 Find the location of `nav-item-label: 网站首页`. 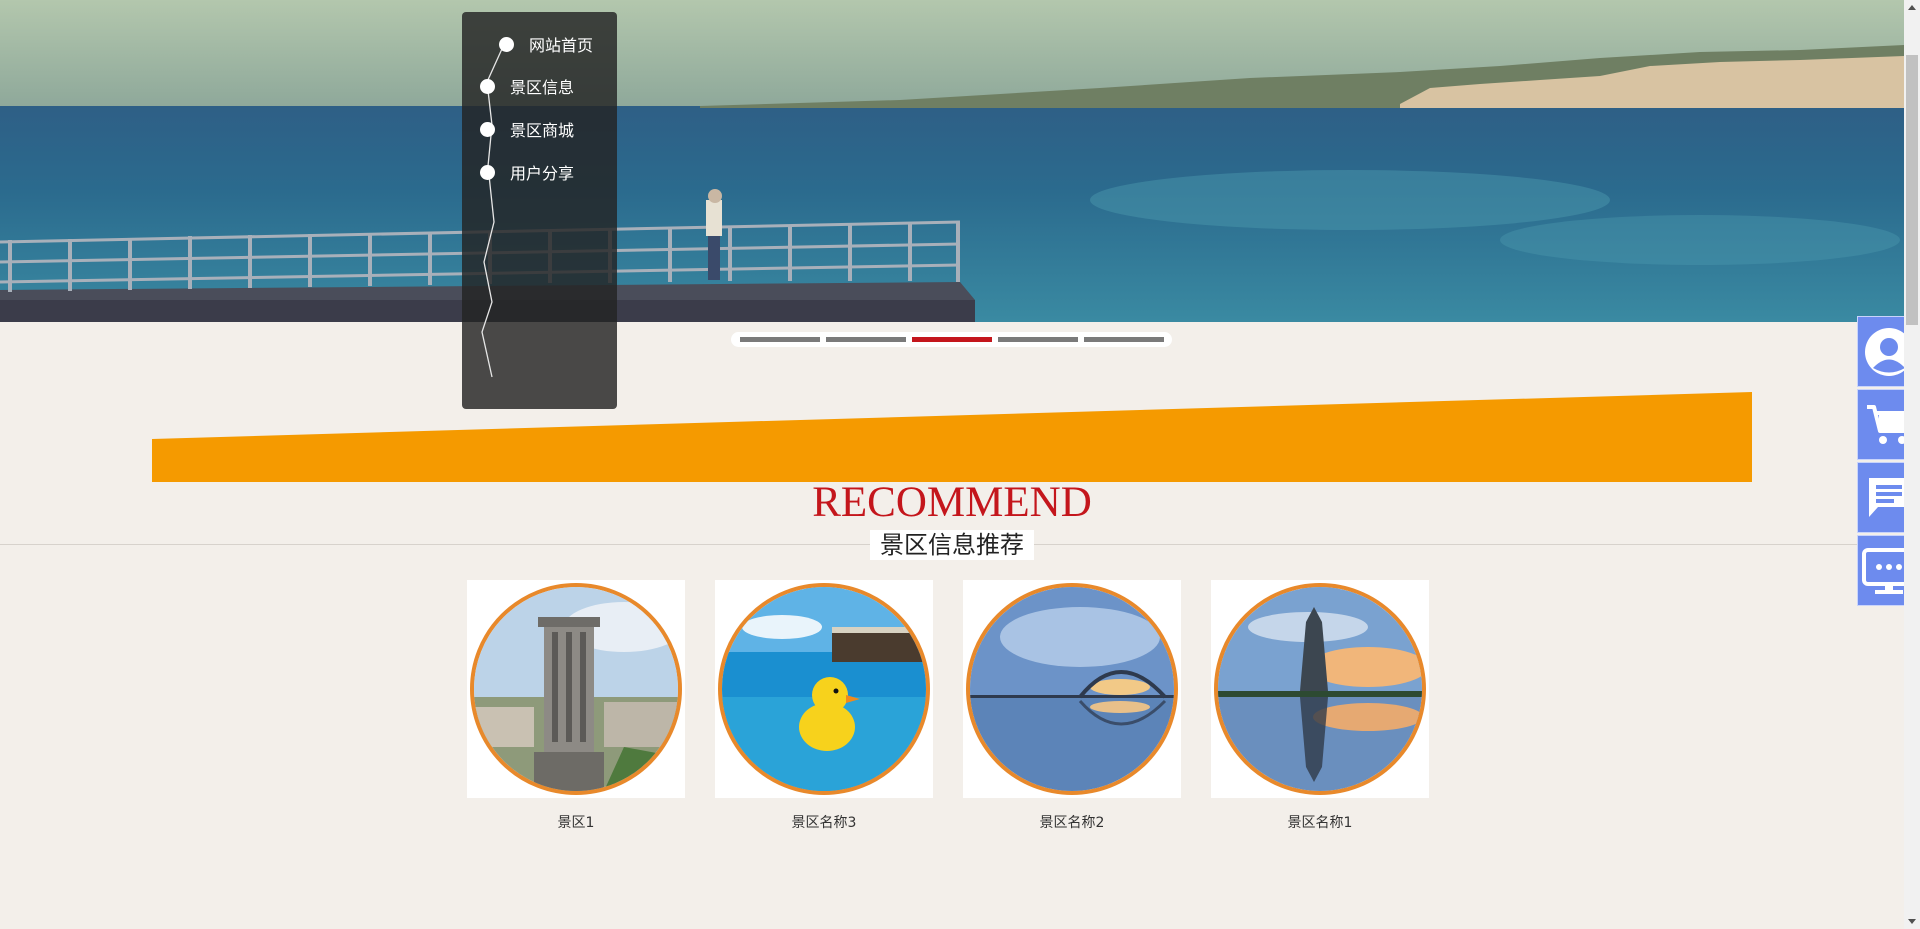

nav-item-label: 网站首页 is located at coordinates (561, 45).